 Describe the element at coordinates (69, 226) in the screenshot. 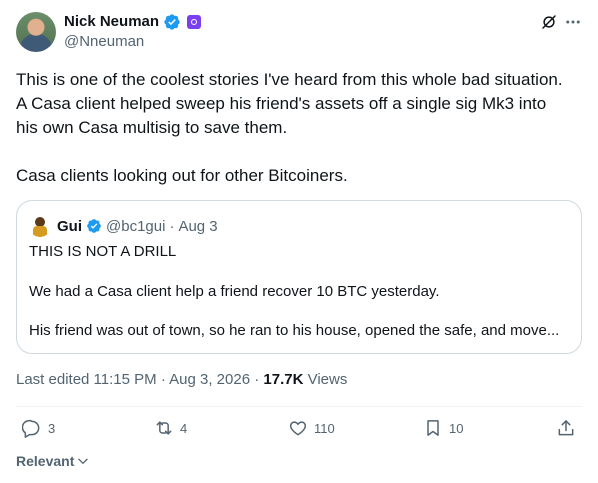

I see `quoted-author-name: Gui` at that location.